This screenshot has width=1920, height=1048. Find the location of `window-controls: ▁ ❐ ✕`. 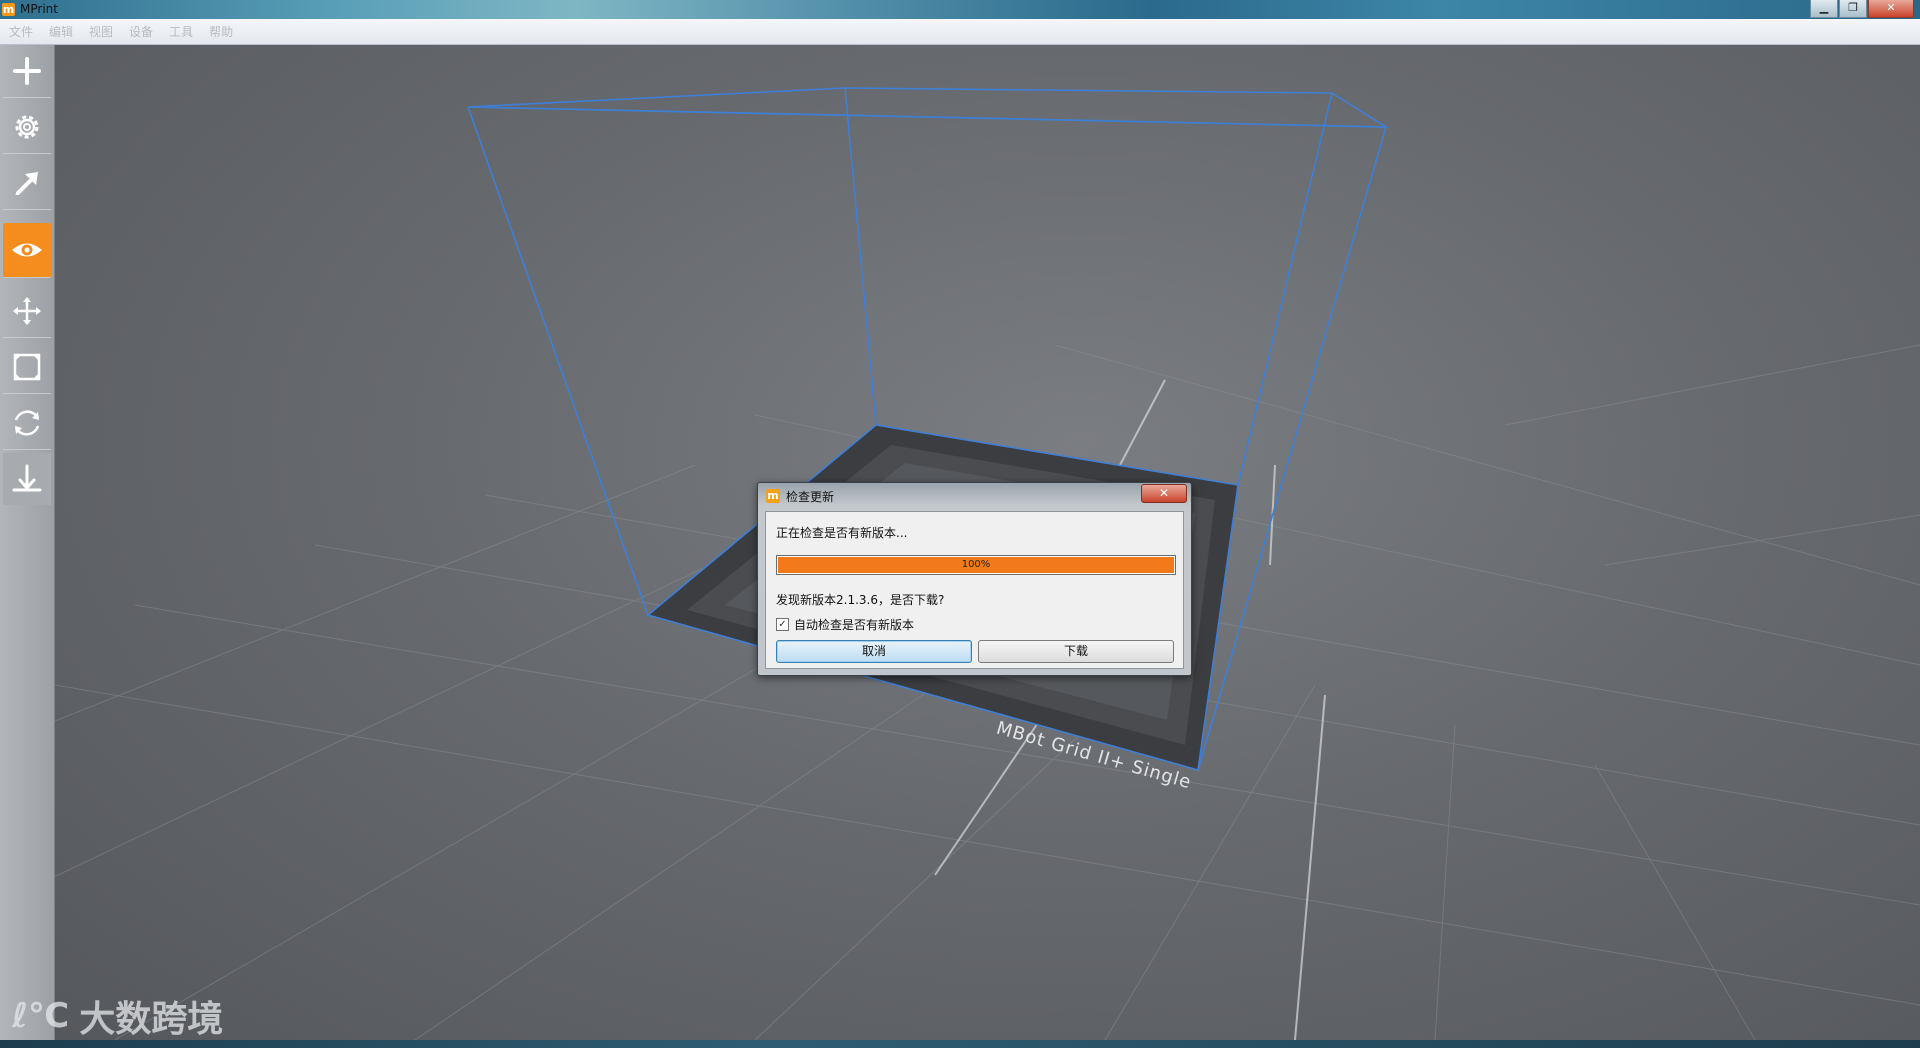

window-controls: ▁ ❐ ✕ is located at coordinates (1861, 9).